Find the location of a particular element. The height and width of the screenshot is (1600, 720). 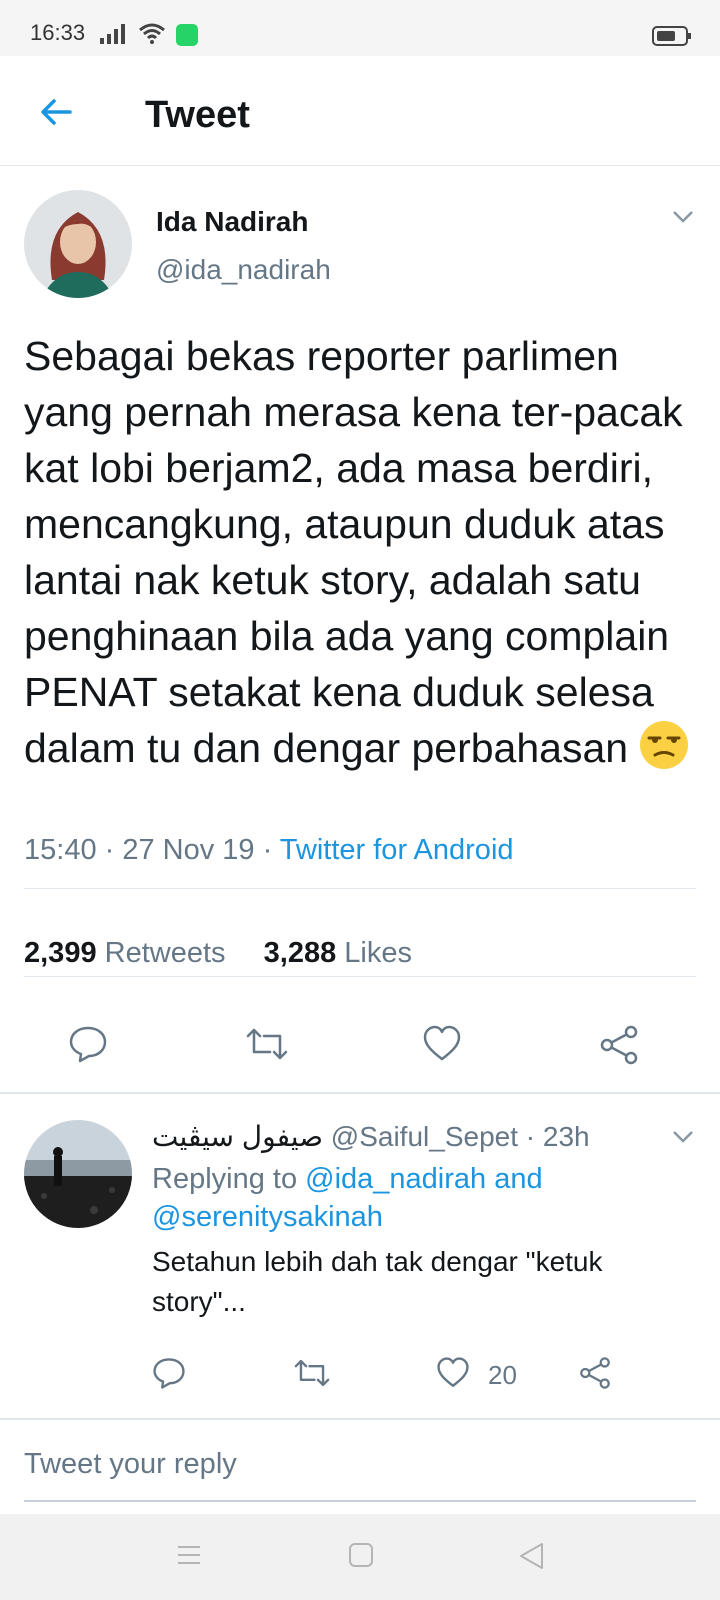

author-name: Ida Nadirah is located at coordinates (232, 222).